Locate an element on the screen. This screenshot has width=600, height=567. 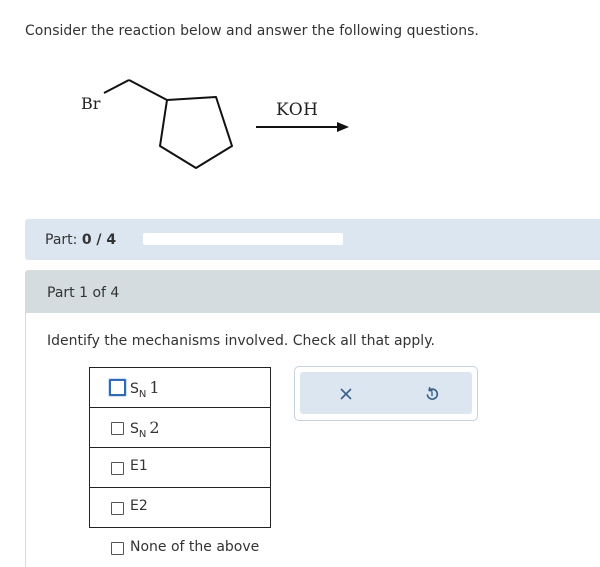
answer-actions-panel is located at coordinates (386, 393).